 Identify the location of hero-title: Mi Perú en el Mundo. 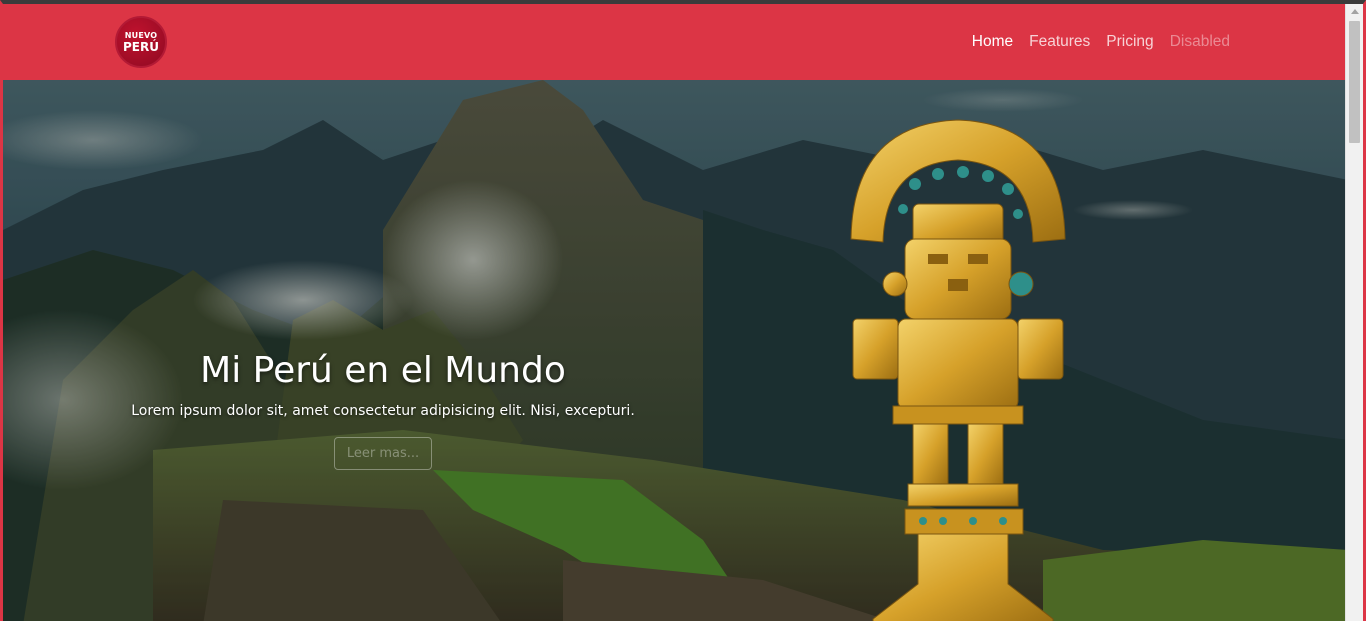
(383, 370).